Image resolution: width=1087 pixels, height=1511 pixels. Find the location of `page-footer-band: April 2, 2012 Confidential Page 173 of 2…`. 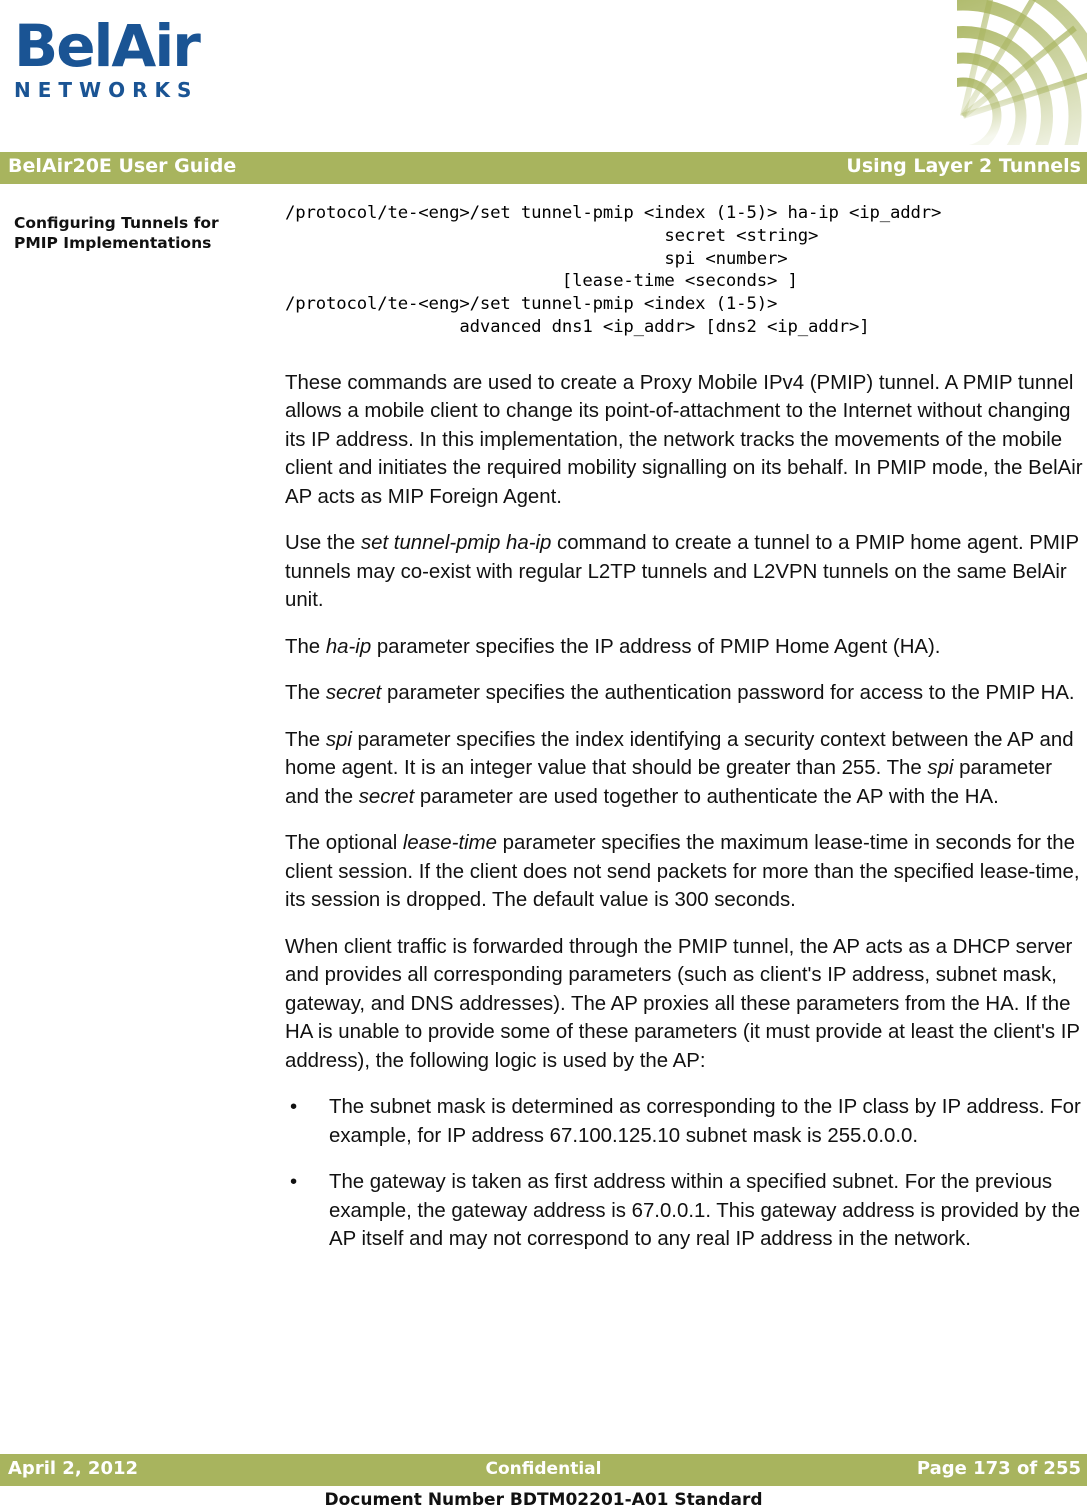

page-footer-band: April 2, 2012 Confidential Page 173 of 2… is located at coordinates (543, 1470).